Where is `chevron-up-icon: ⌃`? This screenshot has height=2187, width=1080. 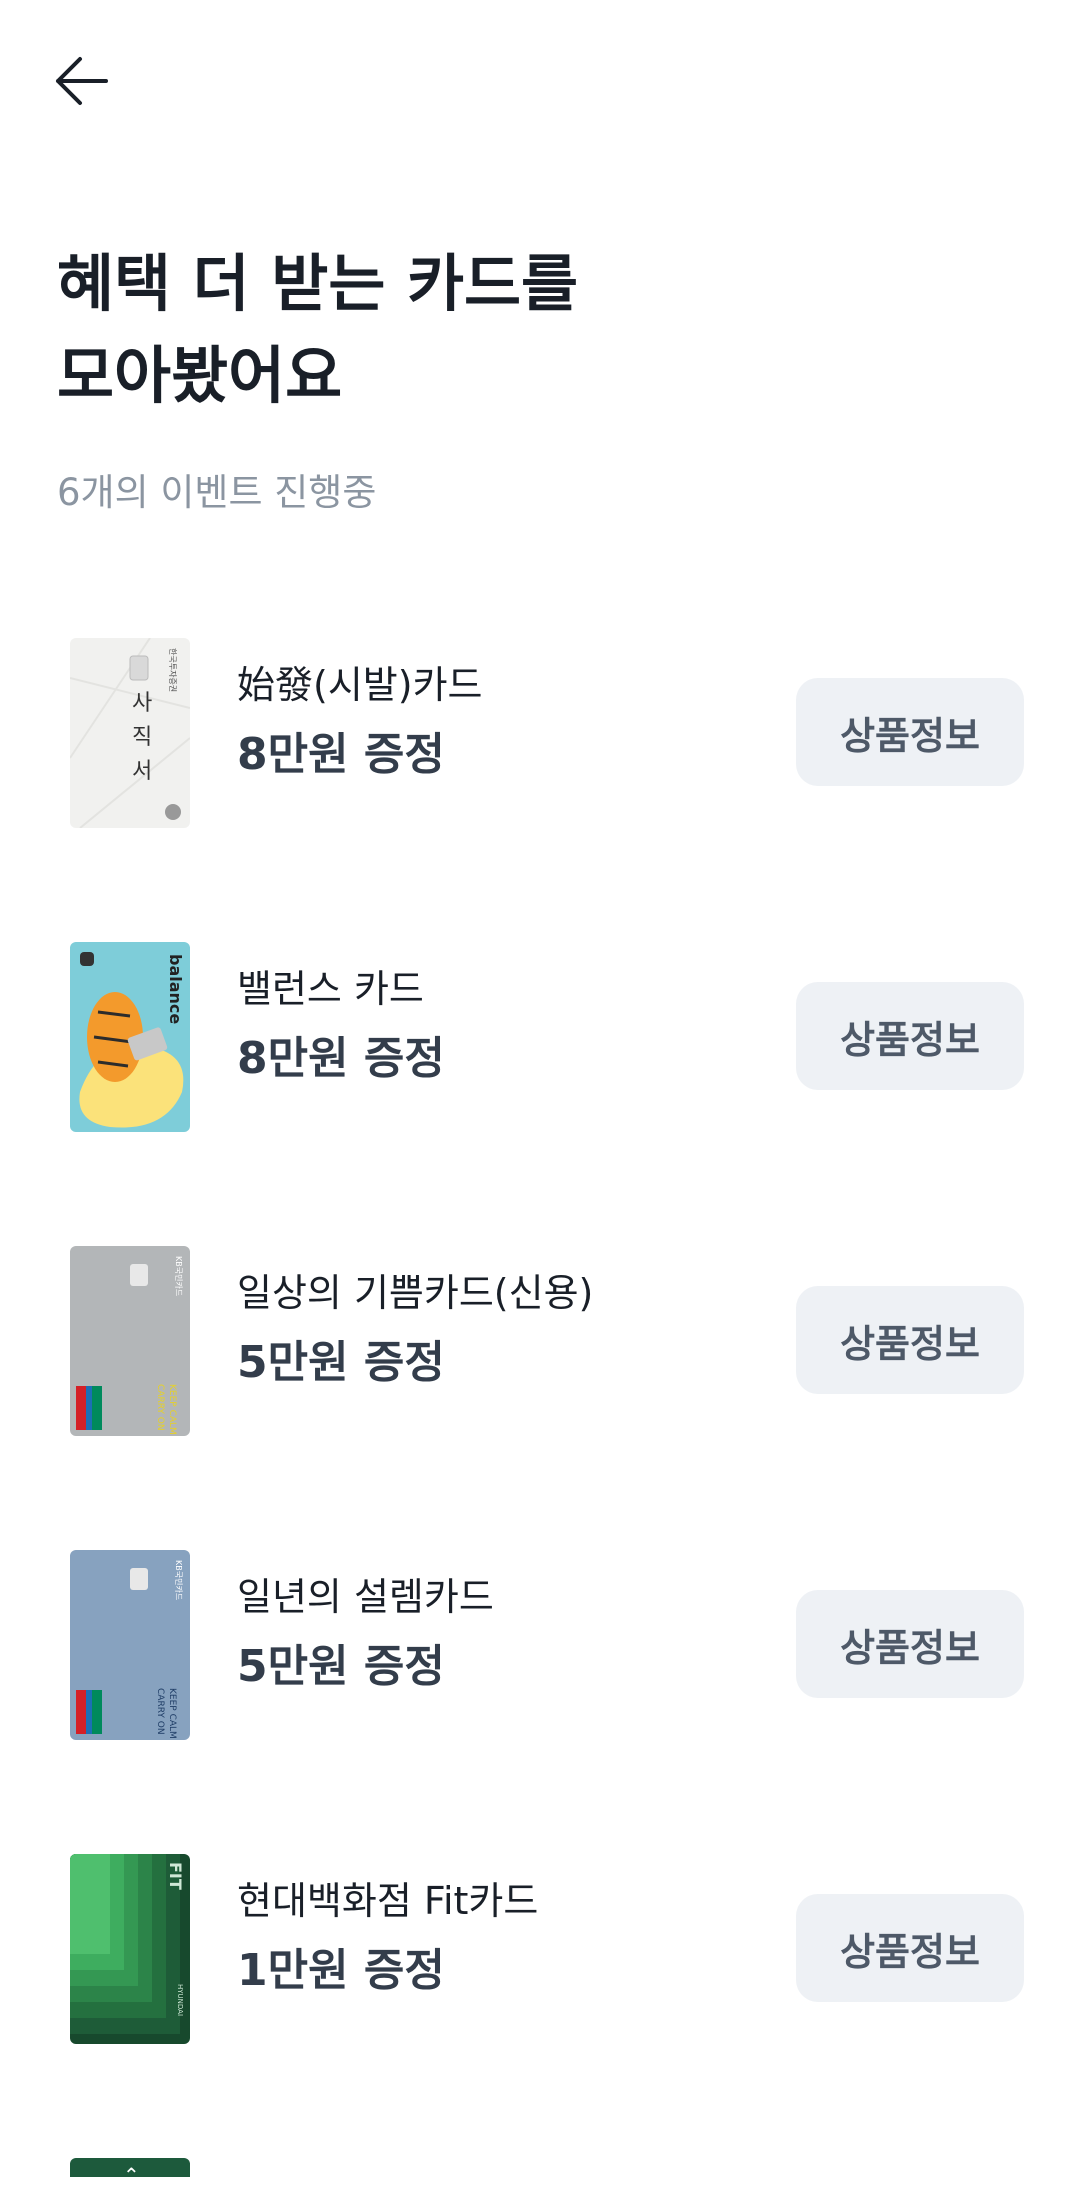
chevron-up-icon: ⌃ is located at coordinates (131, 2175).